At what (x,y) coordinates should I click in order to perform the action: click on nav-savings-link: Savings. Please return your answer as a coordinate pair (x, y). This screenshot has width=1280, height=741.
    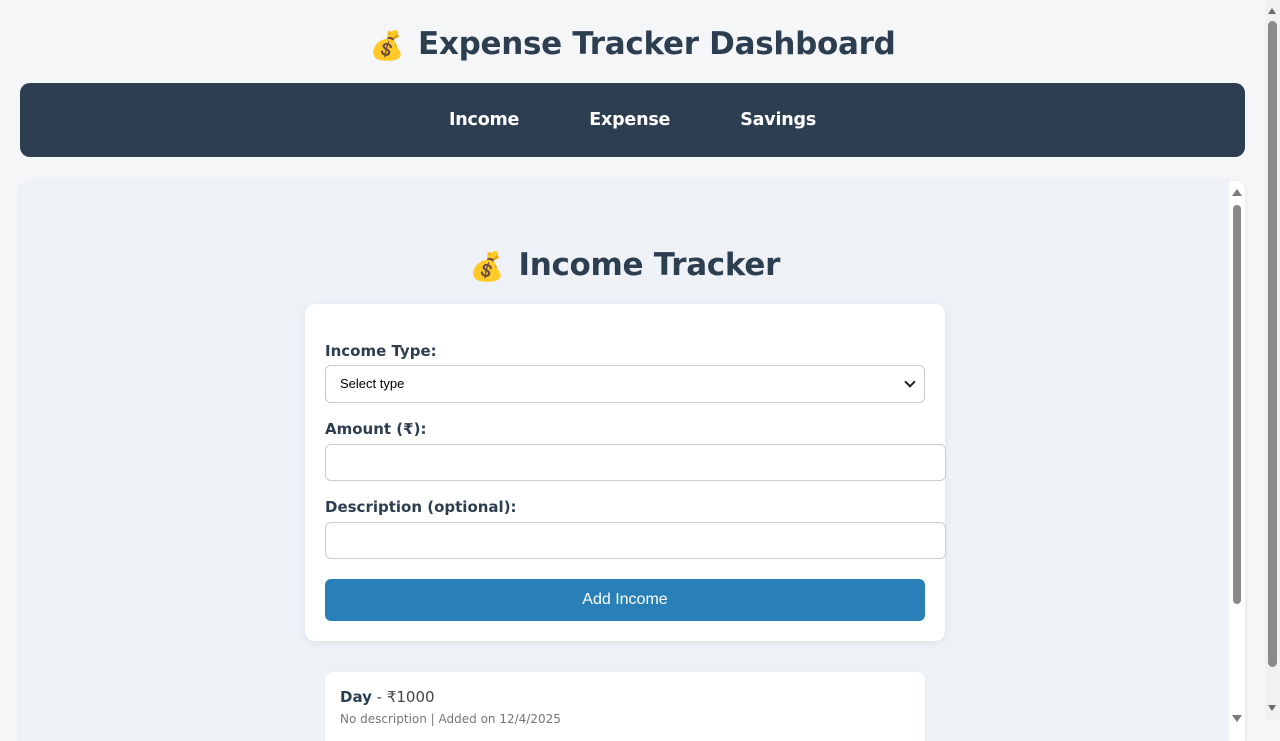
    Looking at the image, I should click on (778, 120).